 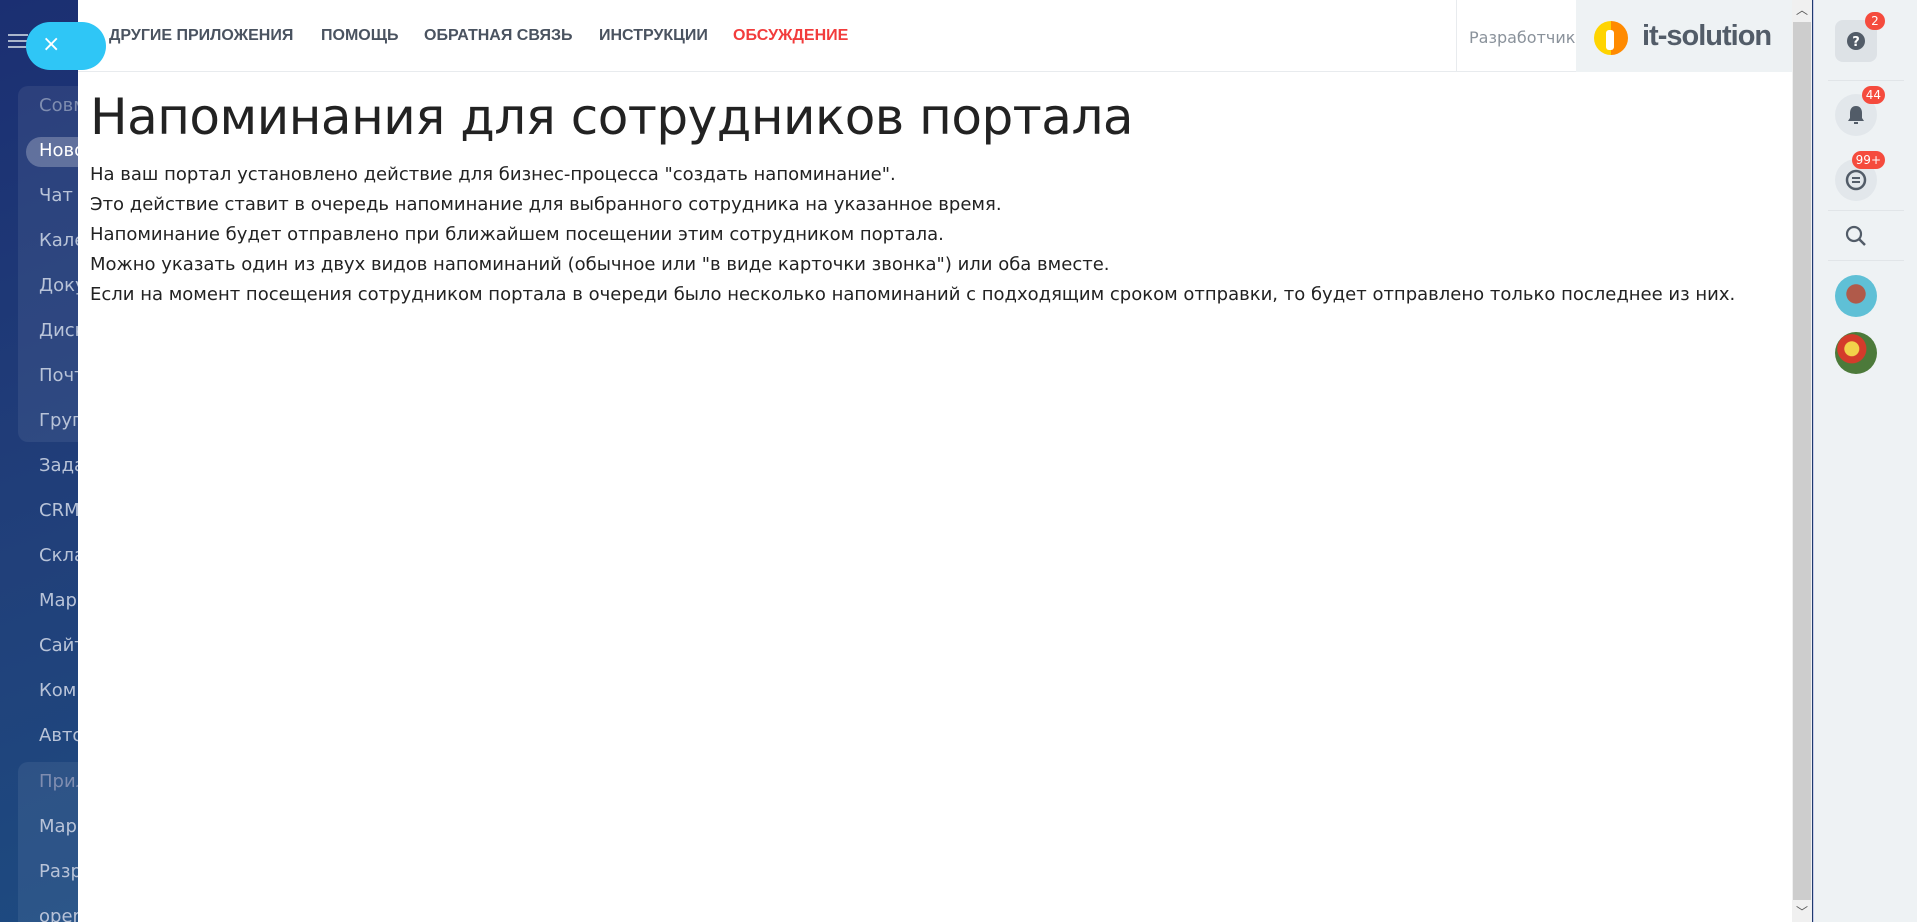 I want to click on search-button, so click(x=1856, y=236).